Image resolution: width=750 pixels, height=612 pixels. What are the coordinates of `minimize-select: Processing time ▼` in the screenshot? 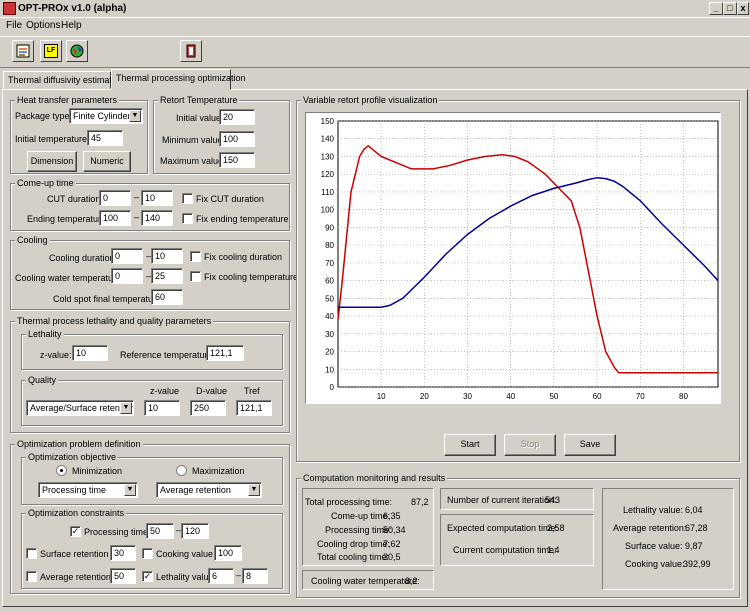 It's located at (88, 490).